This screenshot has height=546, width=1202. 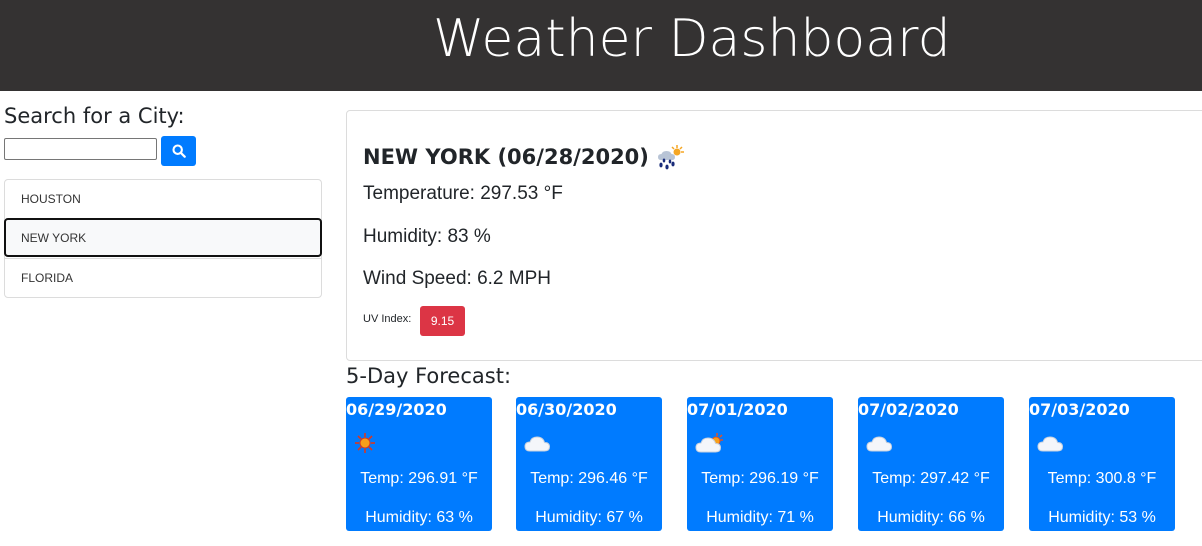 What do you see at coordinates (457, 278) in the screenshot?
I see `current-wind-speed: Wind Speed: 6.2 MPH` at bounding box center [457, 278].